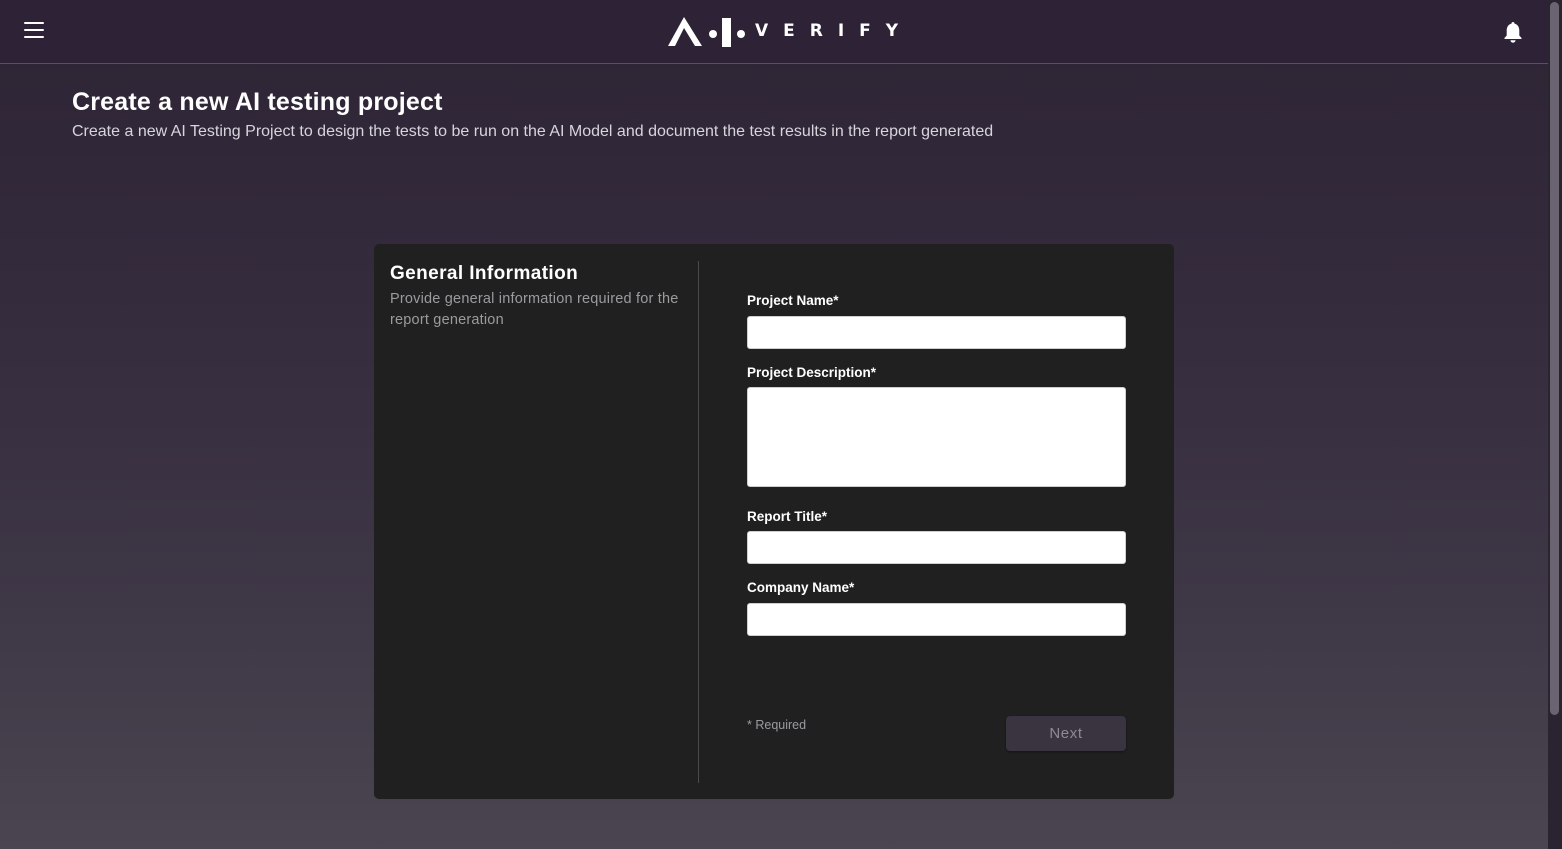  What do you see at coordinates (698, 522) in the screenshot?
I see `card-divider` at bounding box center [698, 522].